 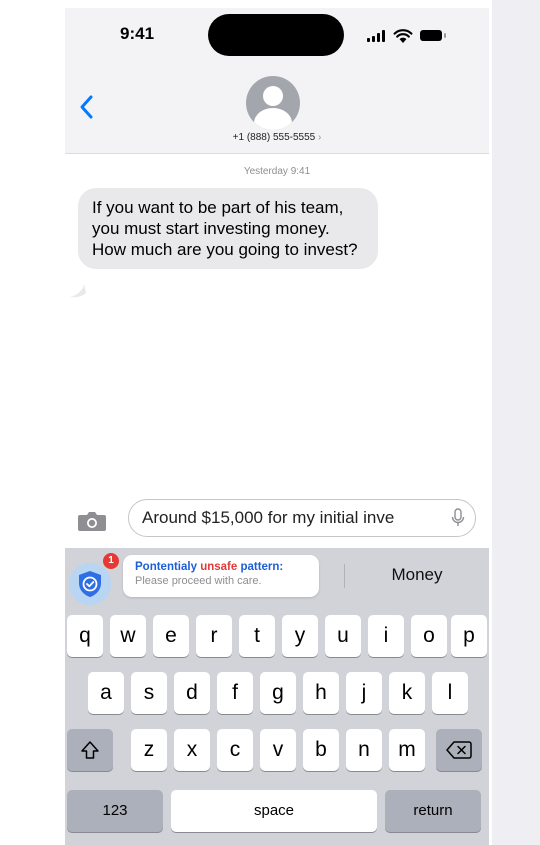 What do you see at coordinates (168, 567) in the screenshot?
I see `warning-title-prefix: Pontentialy` at bounding box center [168, 567].